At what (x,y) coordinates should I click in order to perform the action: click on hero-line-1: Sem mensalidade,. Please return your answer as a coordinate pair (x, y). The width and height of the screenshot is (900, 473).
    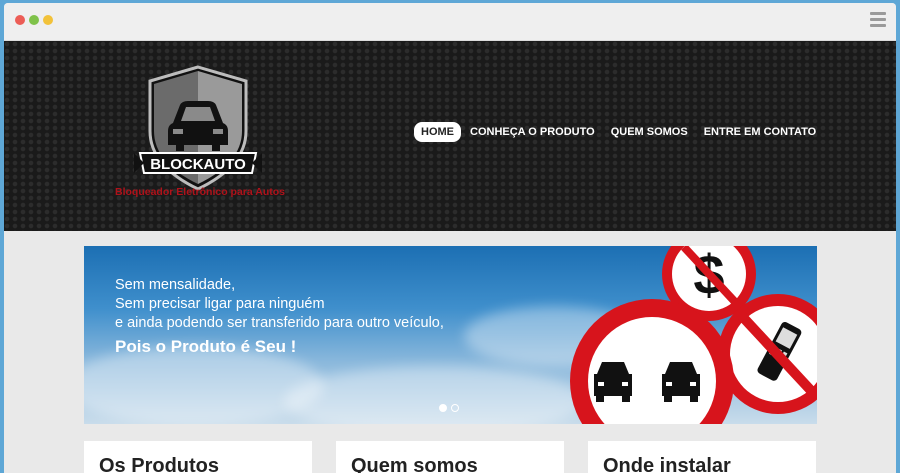
    Looking at the image, I should click on (175, 285).